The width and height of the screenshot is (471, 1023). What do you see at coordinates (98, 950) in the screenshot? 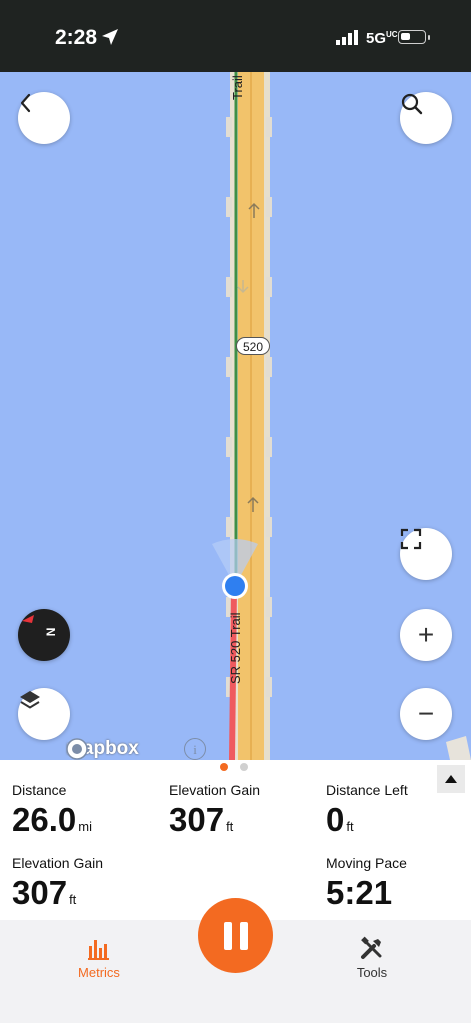
I see `bar-chart-icon` at bounding box center [98, 950].